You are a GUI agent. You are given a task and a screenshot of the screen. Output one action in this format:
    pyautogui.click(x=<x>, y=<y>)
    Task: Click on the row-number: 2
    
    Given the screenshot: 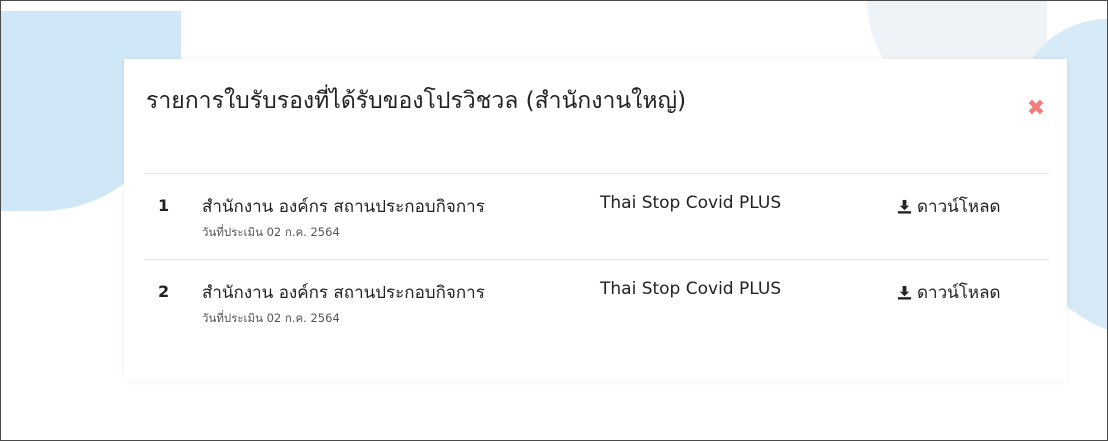 What is the action you would take?
    pyautogui.click(x=164, y=291)
    